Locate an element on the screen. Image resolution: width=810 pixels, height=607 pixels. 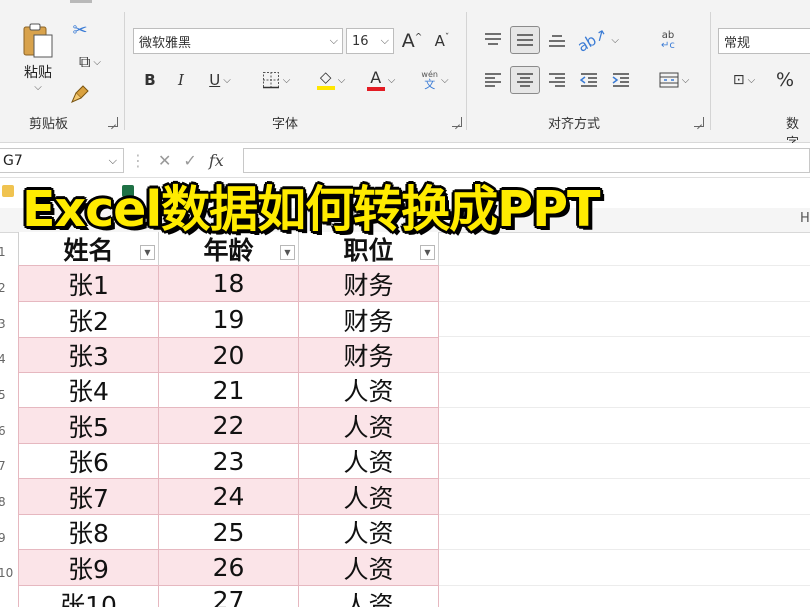
number-format-select: 常规 is located at coordinates (764, 41).